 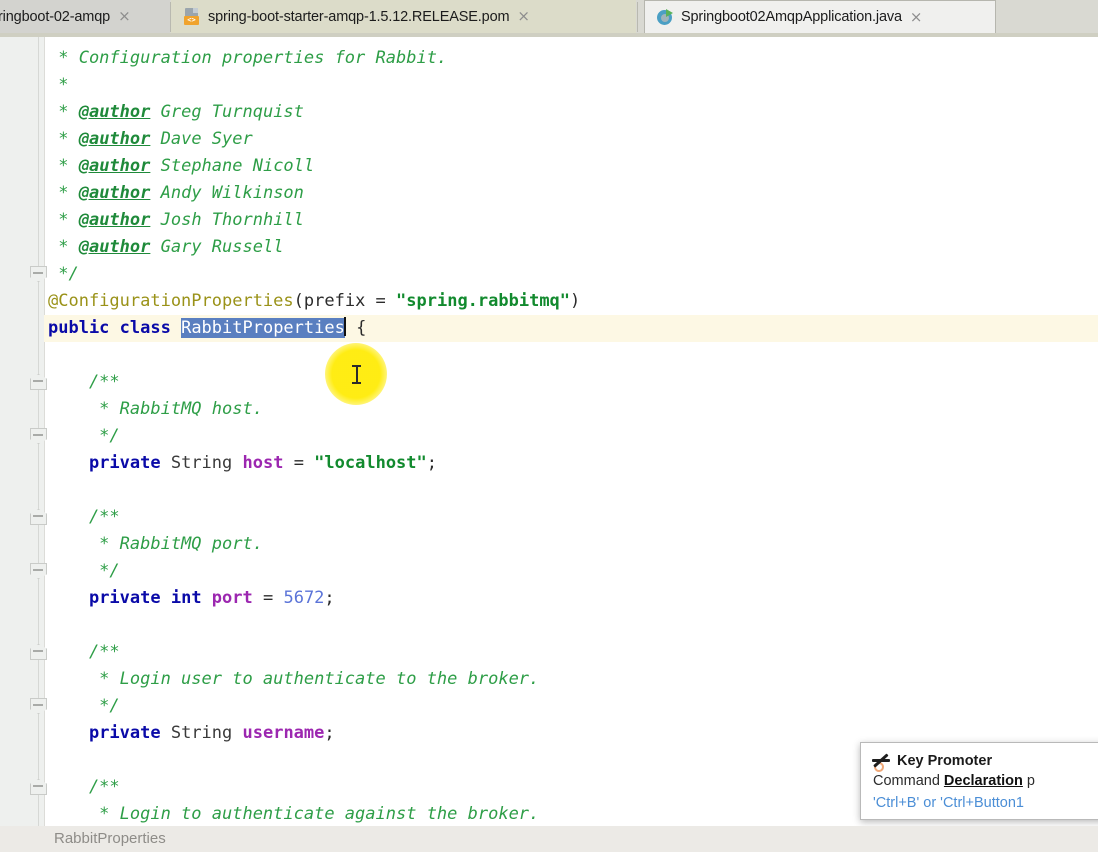 I want to click on code-token: * RabbitMQ port., so click(x=155, y=544).